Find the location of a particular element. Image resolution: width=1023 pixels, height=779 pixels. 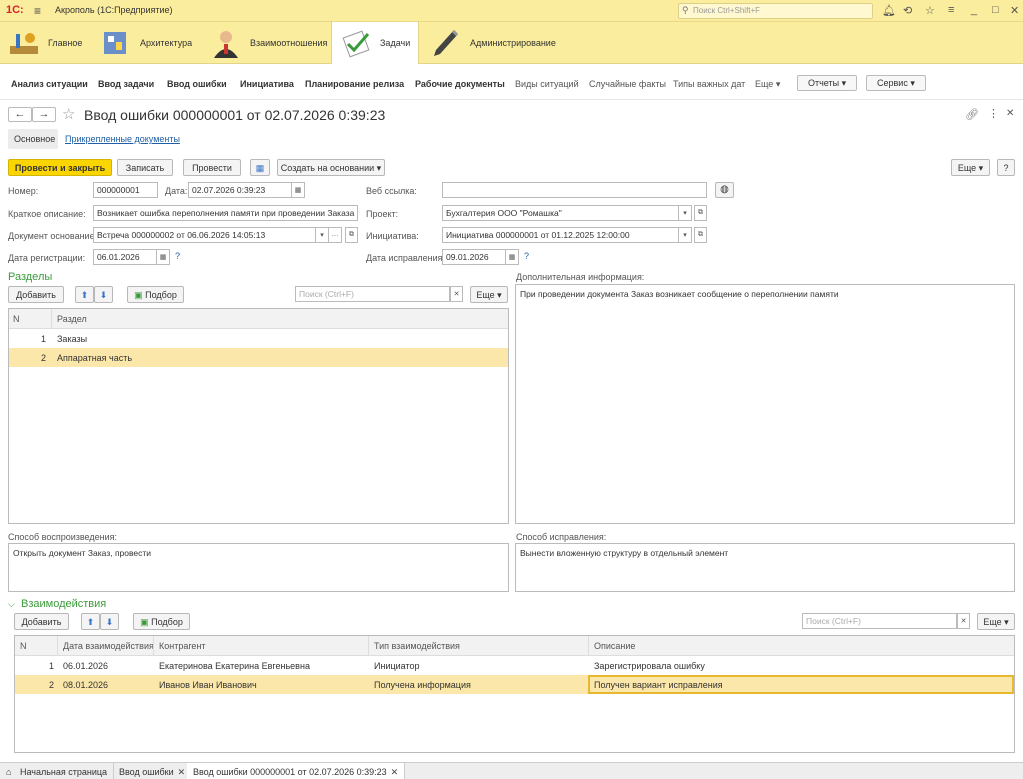

base-document-open-icon: ⧉ is located at coordinates (351, 235).